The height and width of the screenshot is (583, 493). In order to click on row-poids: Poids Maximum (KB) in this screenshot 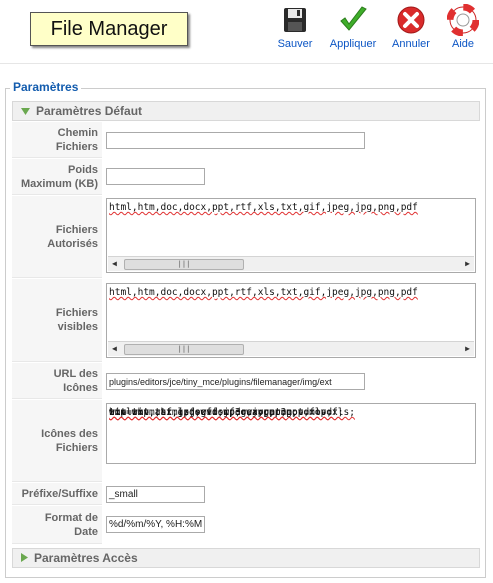, I will do `click(246, 177)`.